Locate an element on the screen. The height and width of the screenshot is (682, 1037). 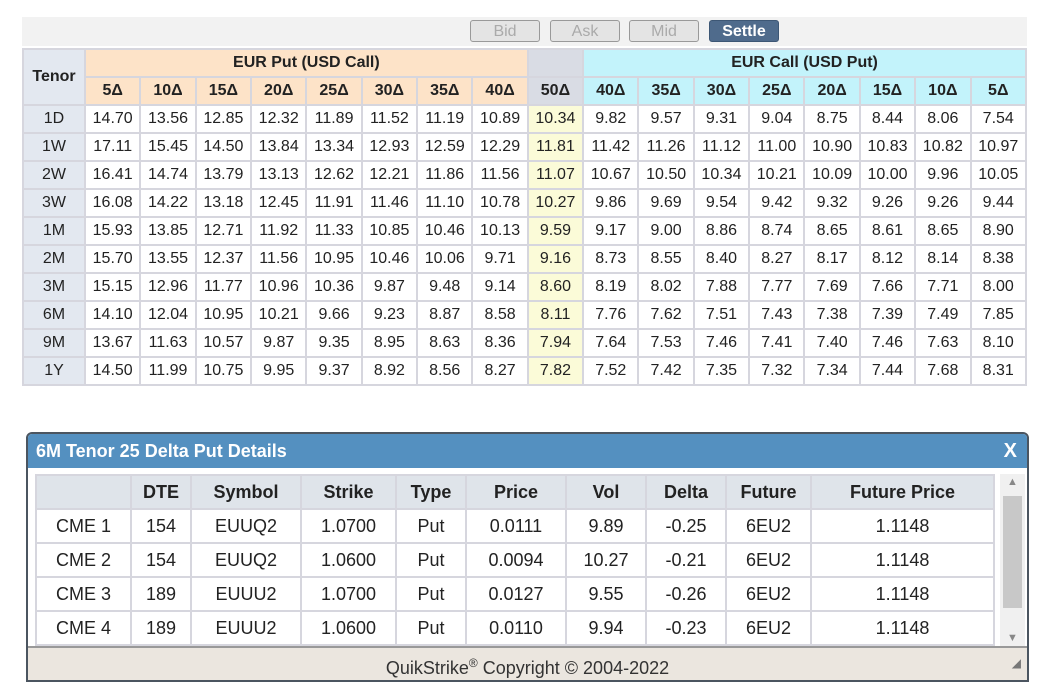
vol-cell: 10.09 is located at coordinates (832, 175).